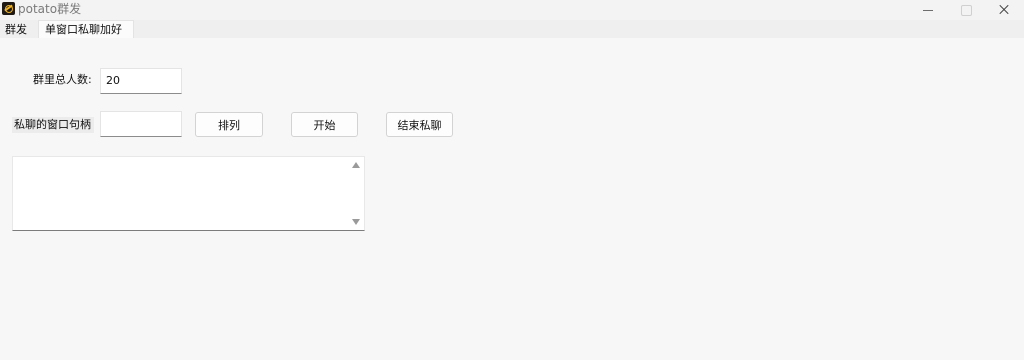 Image resolution: width=1024 pixels, height=360 pixels. Describe the element at coordinates (86, 36) in the screenshot. I see `tab-single-window-chat: 单窗口私聊加好友` at that location.